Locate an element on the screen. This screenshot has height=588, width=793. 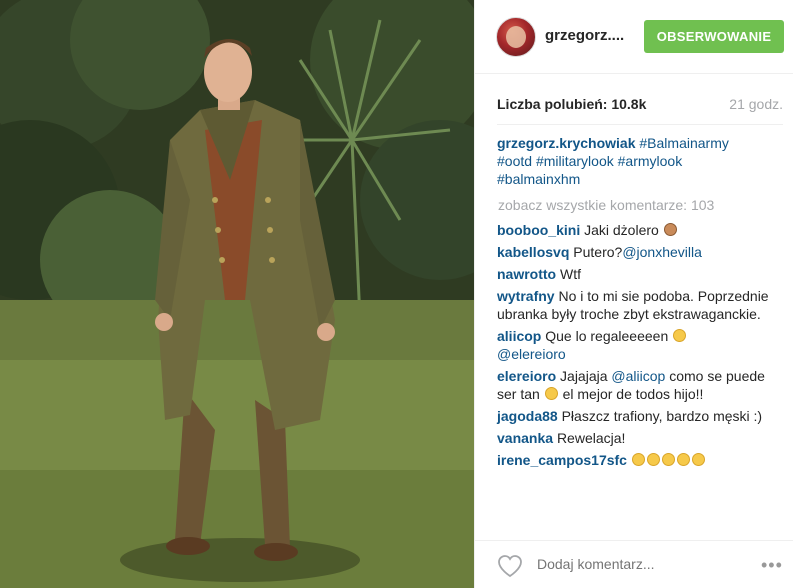
divider is located at coordinates (640, 124).